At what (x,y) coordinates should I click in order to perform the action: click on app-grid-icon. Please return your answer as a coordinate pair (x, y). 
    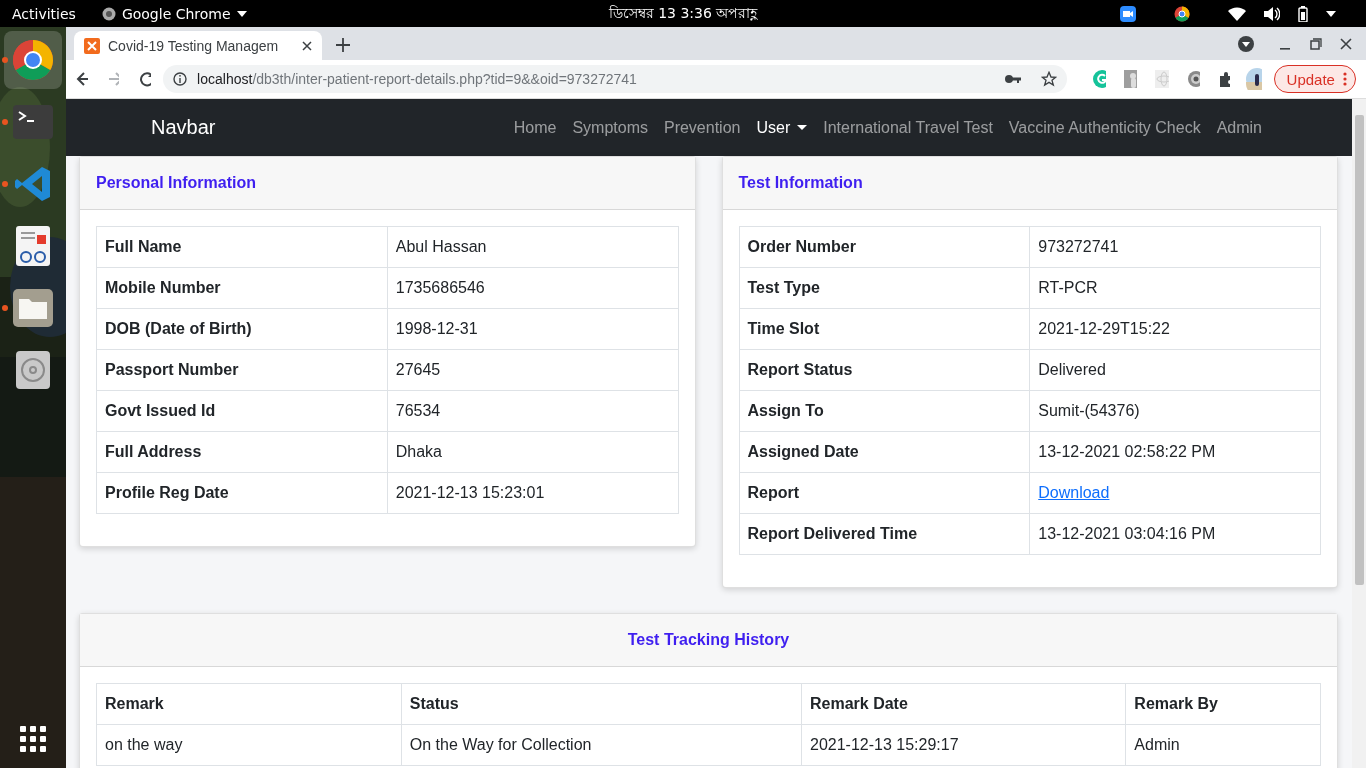
    Looking at the image, I should click on (33, 739).